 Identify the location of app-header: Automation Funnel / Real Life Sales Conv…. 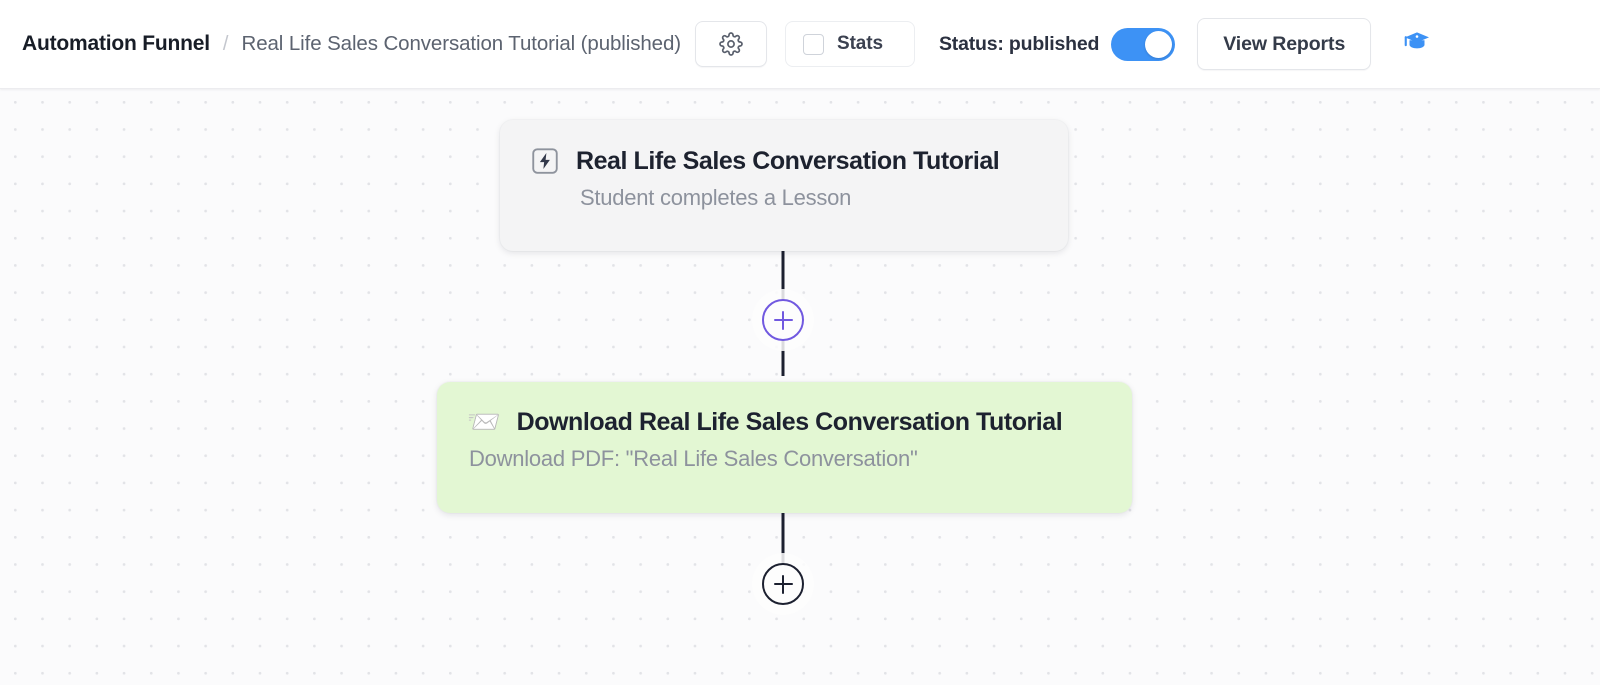
(800, 44).